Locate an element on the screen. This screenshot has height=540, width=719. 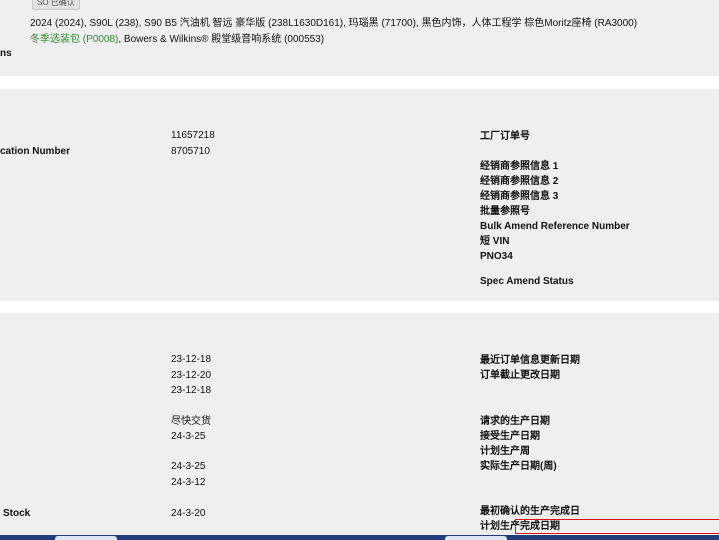
section-label-options: ns is located at coordinates (6, 53).